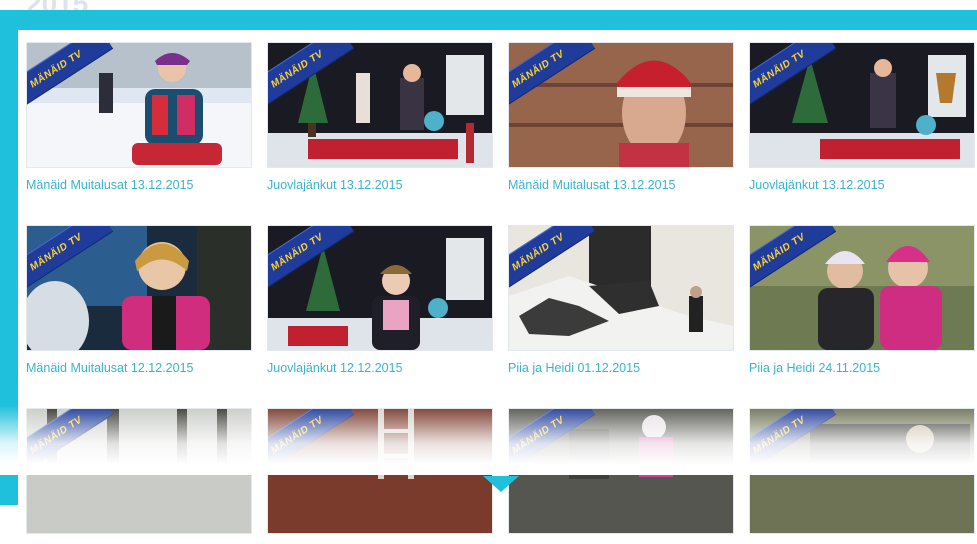 This screenshot has height=544, width=977. I want to click on grid-fade-overlay, so click(488, 440).